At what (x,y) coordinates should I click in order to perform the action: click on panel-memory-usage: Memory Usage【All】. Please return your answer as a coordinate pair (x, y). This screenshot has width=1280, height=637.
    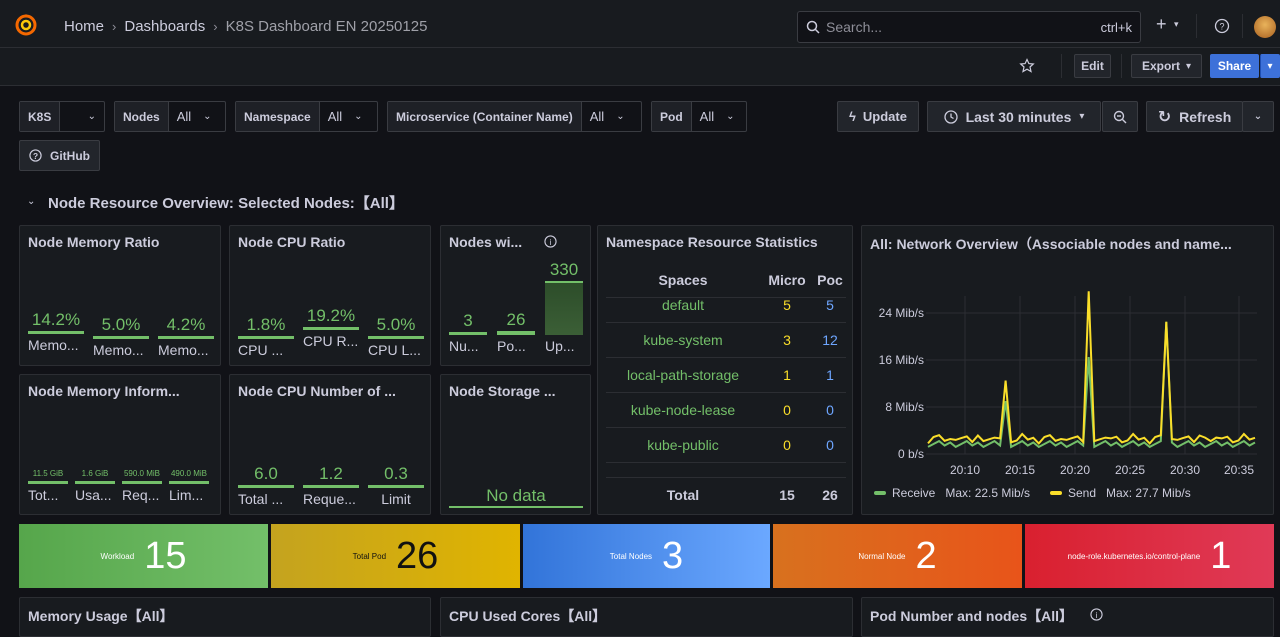
    Looking at the image, I should click on (225, 617).